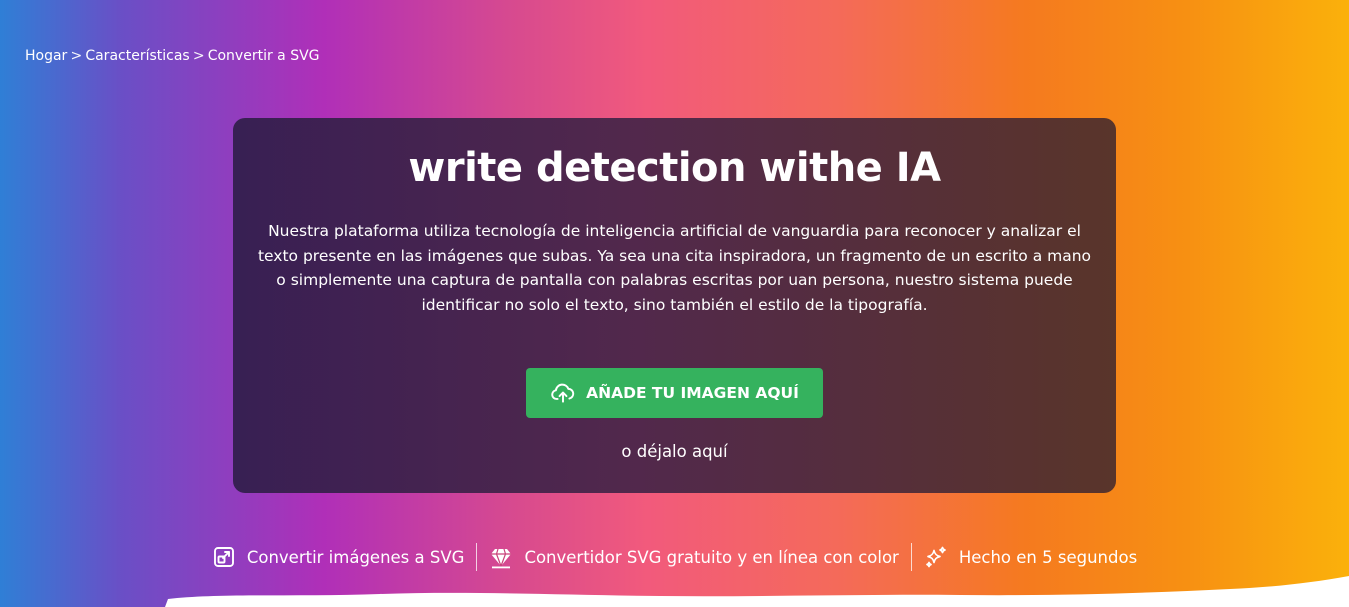  Describe the element at coordinates (137, 56) in the screenshot. I see `breadcrumb-features-link: Características` at that location.